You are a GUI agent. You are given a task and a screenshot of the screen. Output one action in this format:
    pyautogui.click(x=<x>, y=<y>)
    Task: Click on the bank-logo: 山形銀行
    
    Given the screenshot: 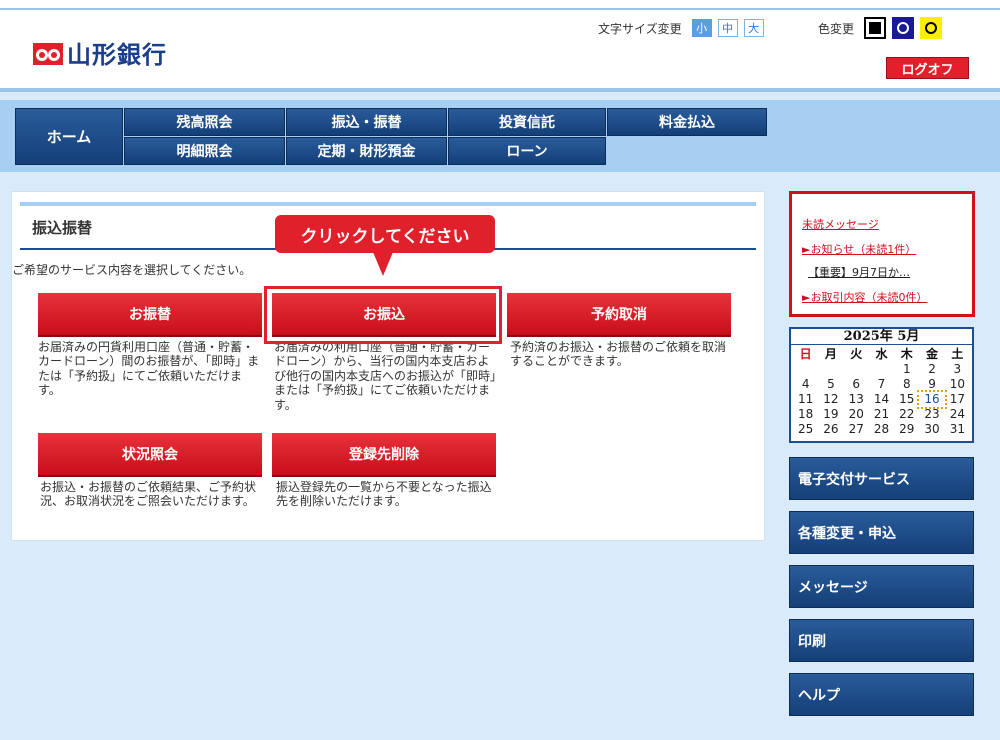 What is the action you would take?
    pyautogui.click(x=100, y=52)
    